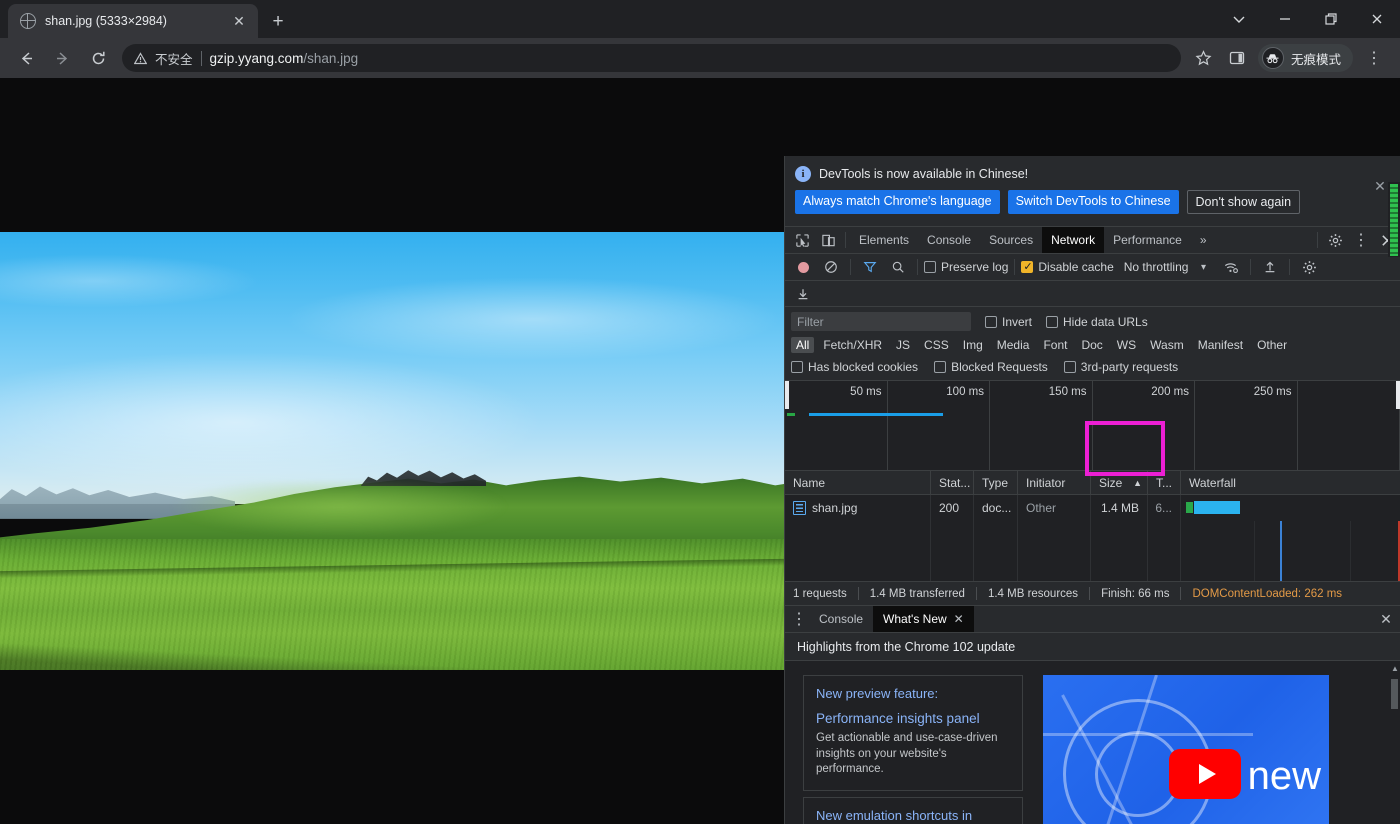 This screenshot has height=824, width=1400. What do you see at coordinates (870, 267) in the screenshot?
I see `filter-icon` at bounding box center [870, 267].